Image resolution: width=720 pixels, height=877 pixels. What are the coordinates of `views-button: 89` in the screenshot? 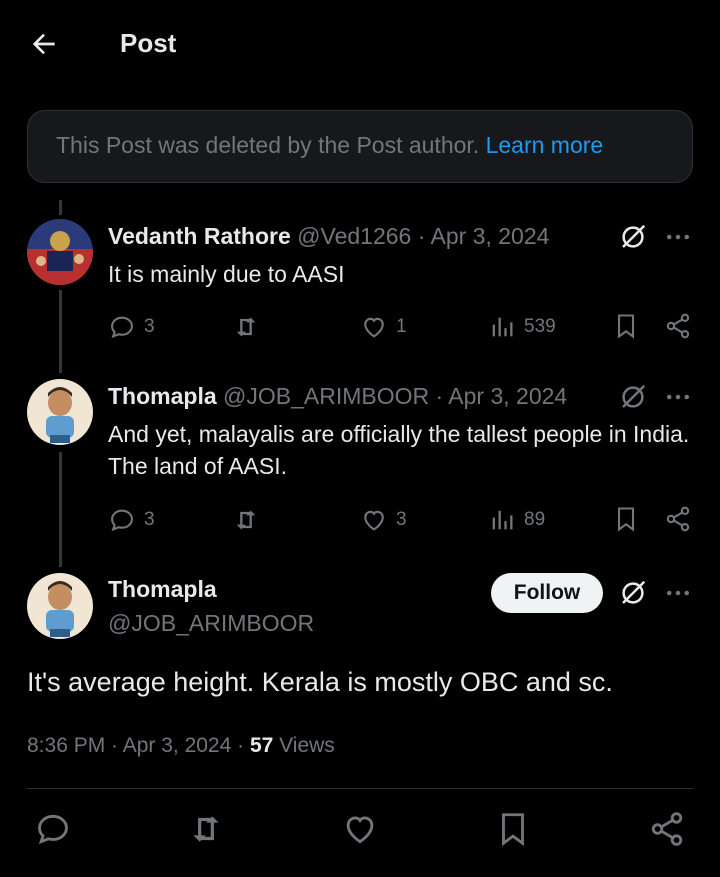 It's located at (516, 520).